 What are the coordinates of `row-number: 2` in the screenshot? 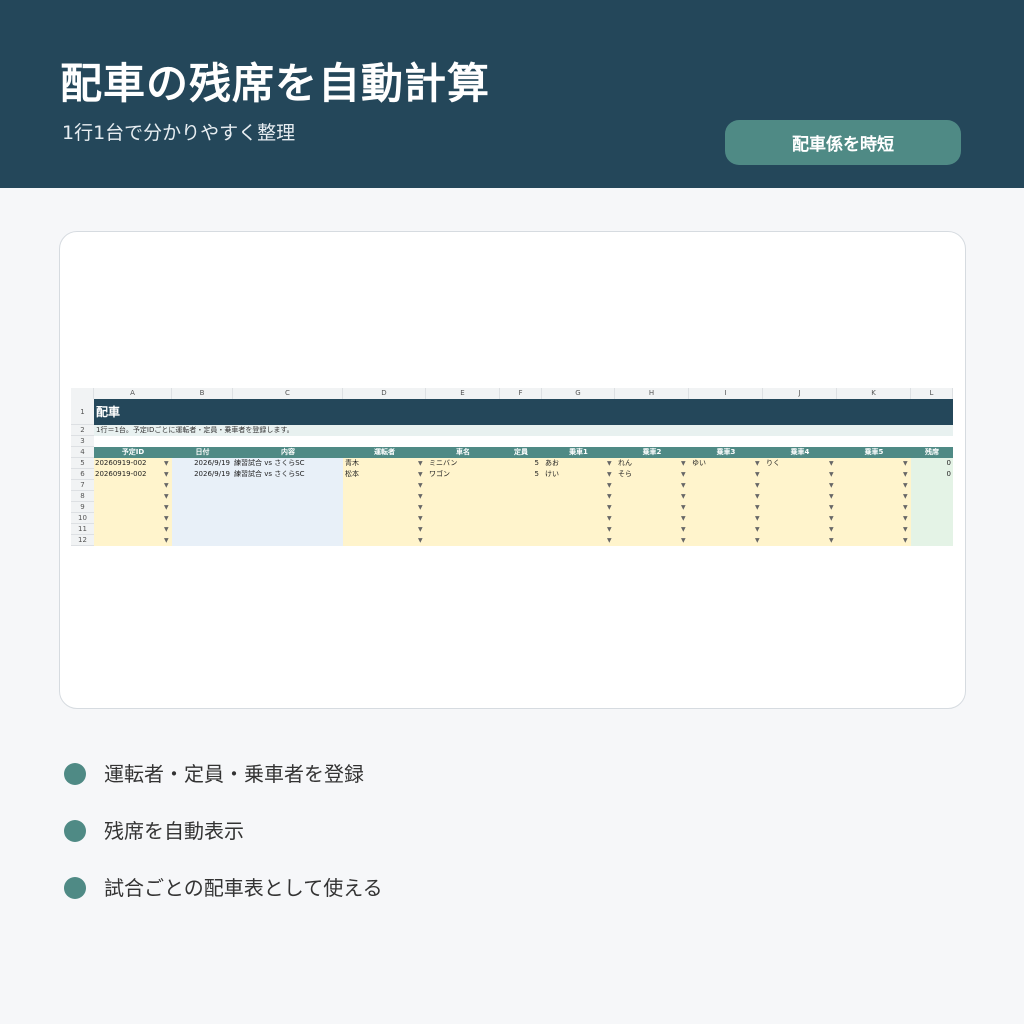 It's located at (82, 430).